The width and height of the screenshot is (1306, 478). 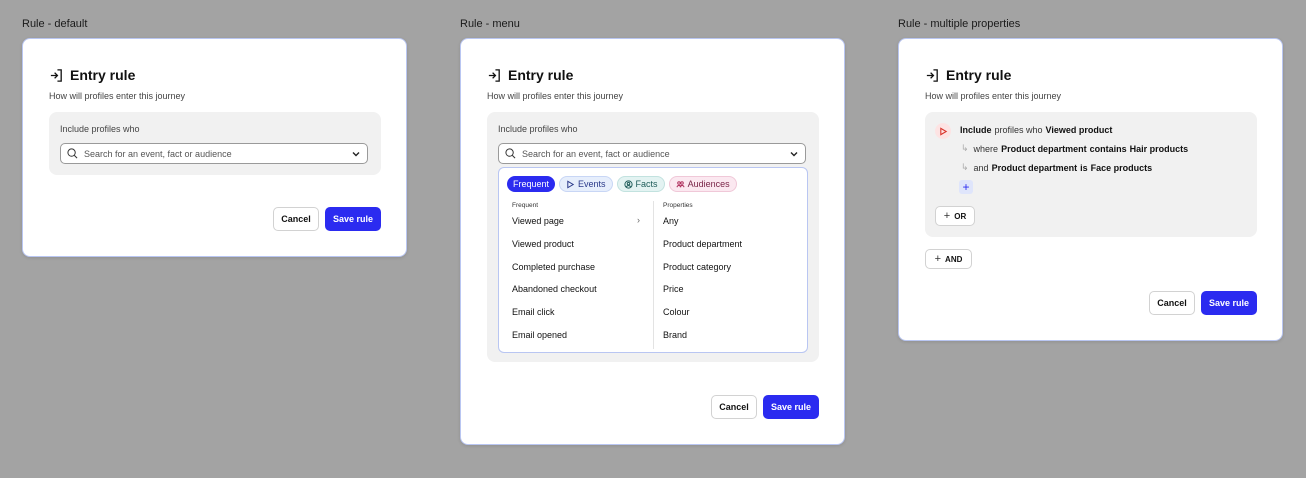 I want to click on and-label: AND, so click(x=954, y=259).